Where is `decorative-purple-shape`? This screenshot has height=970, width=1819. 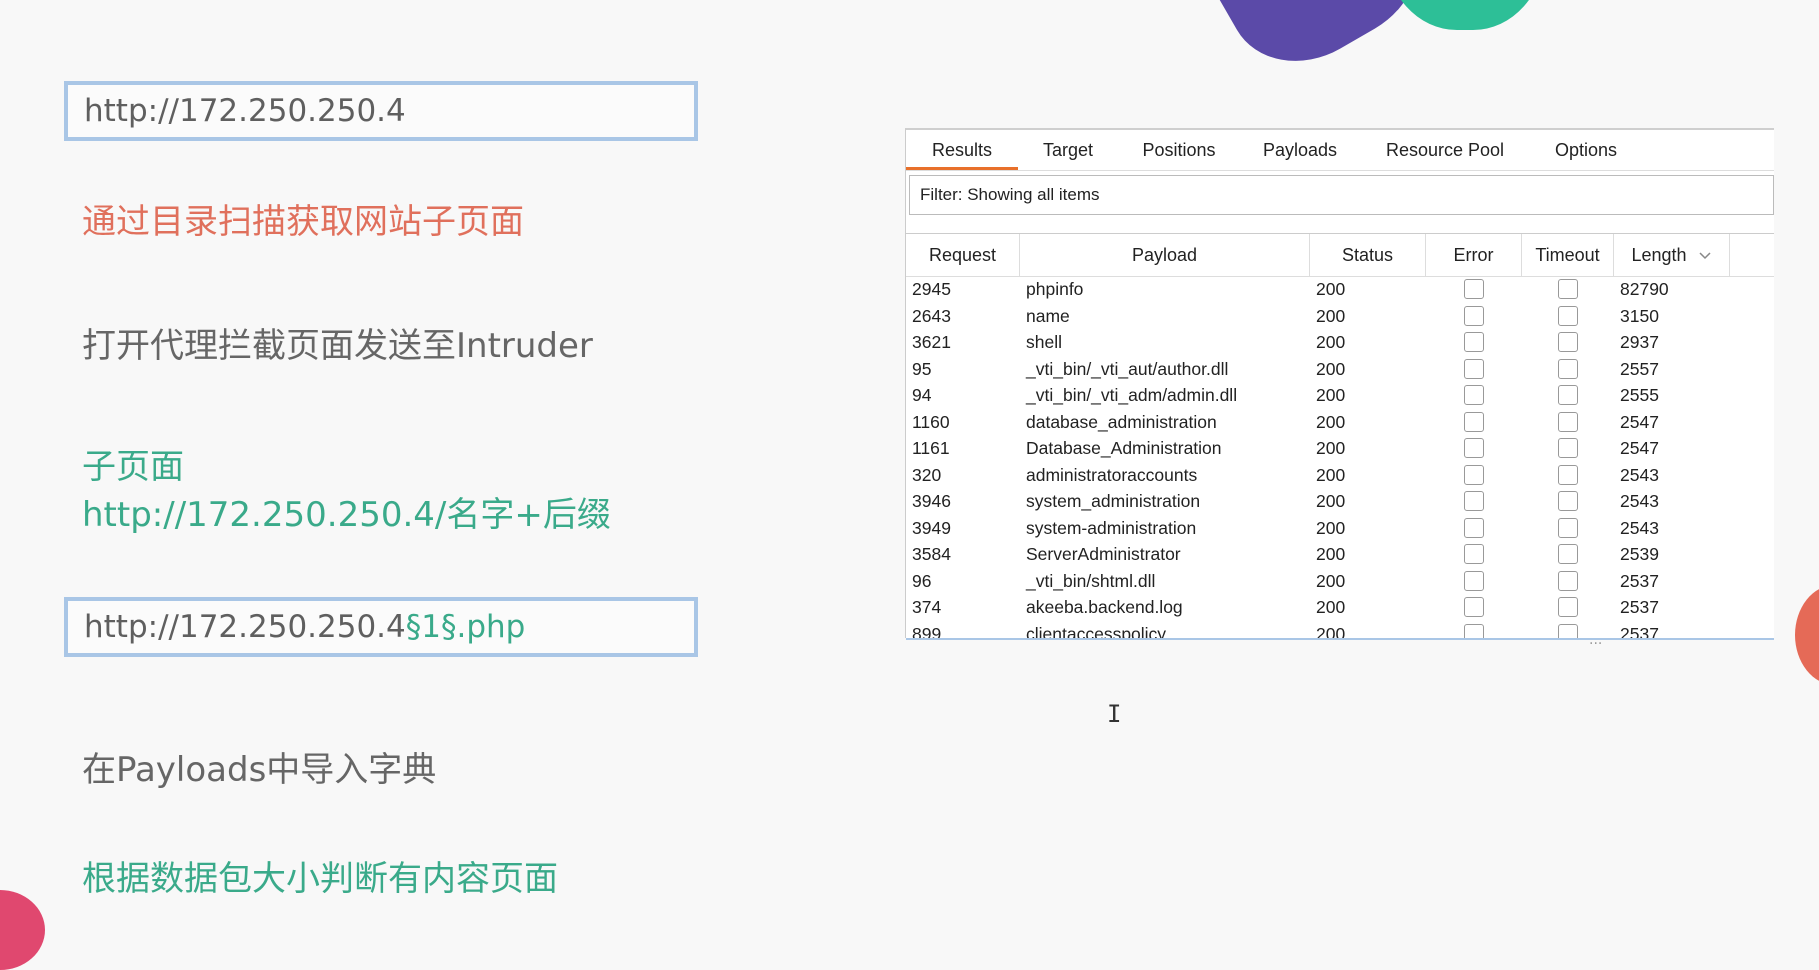
decorative-purple-shape is located at coordinates (1315, 44).